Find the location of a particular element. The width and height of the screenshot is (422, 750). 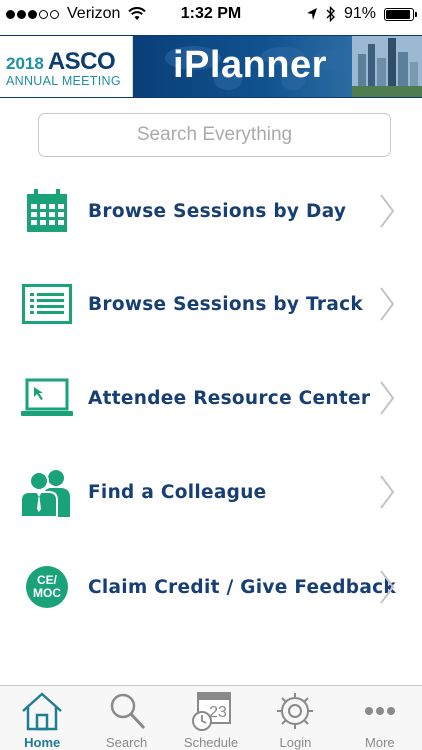

calendar-icon is located at coordinates (47, 211).